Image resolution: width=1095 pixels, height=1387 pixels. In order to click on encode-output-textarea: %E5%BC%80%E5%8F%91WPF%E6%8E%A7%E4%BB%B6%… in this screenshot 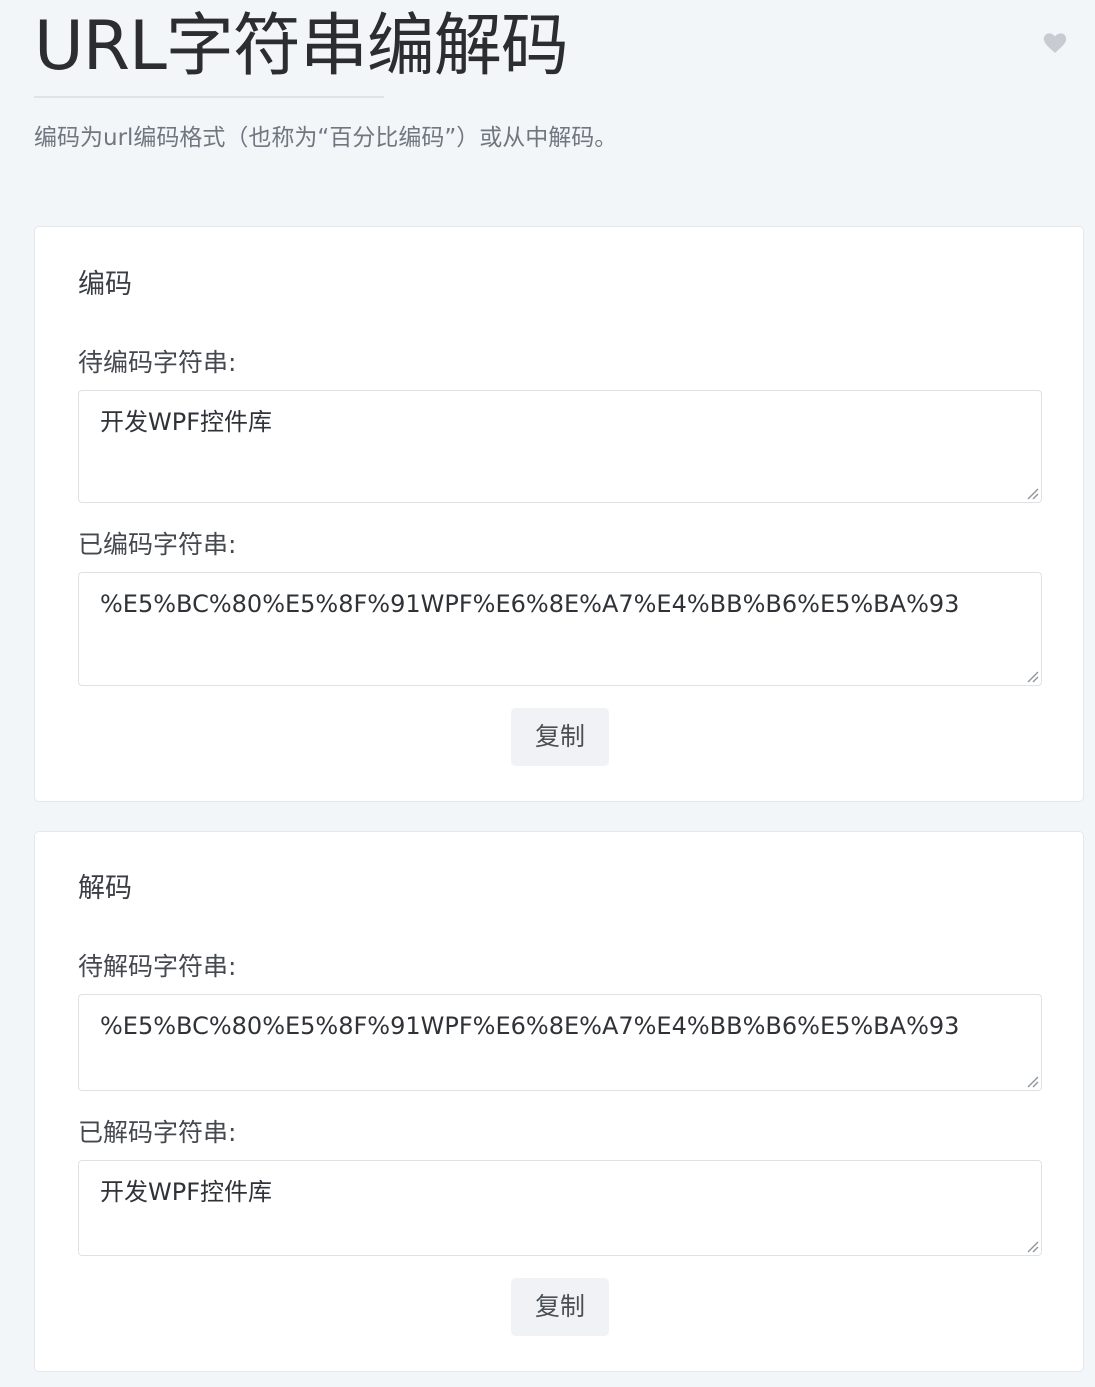, I will do `click(560, 629)`.